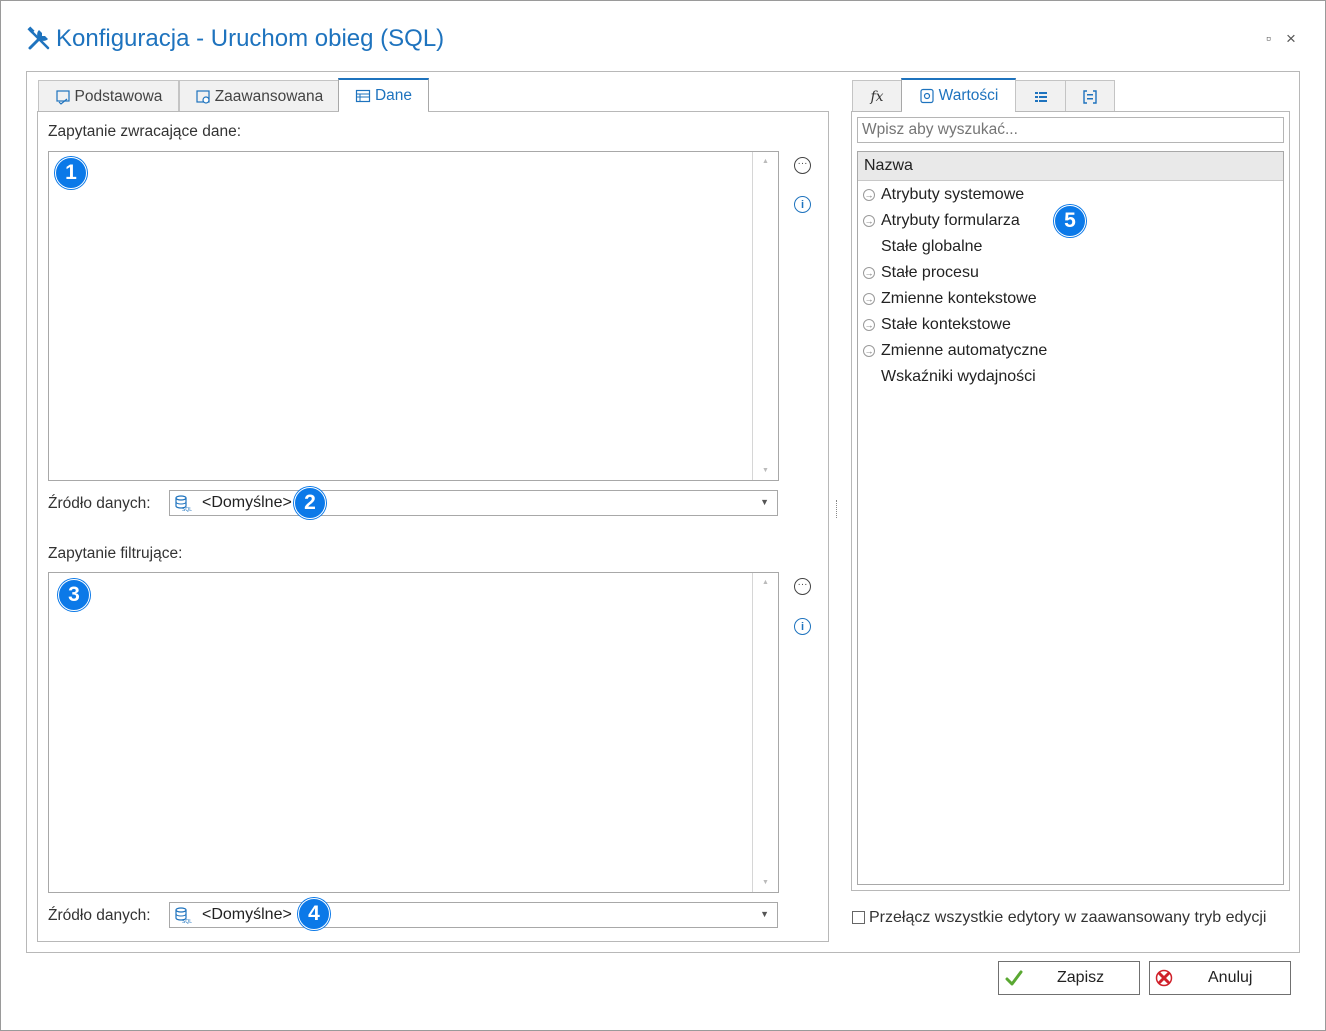  I want to click on tab-function: fx, so click(877, 96).